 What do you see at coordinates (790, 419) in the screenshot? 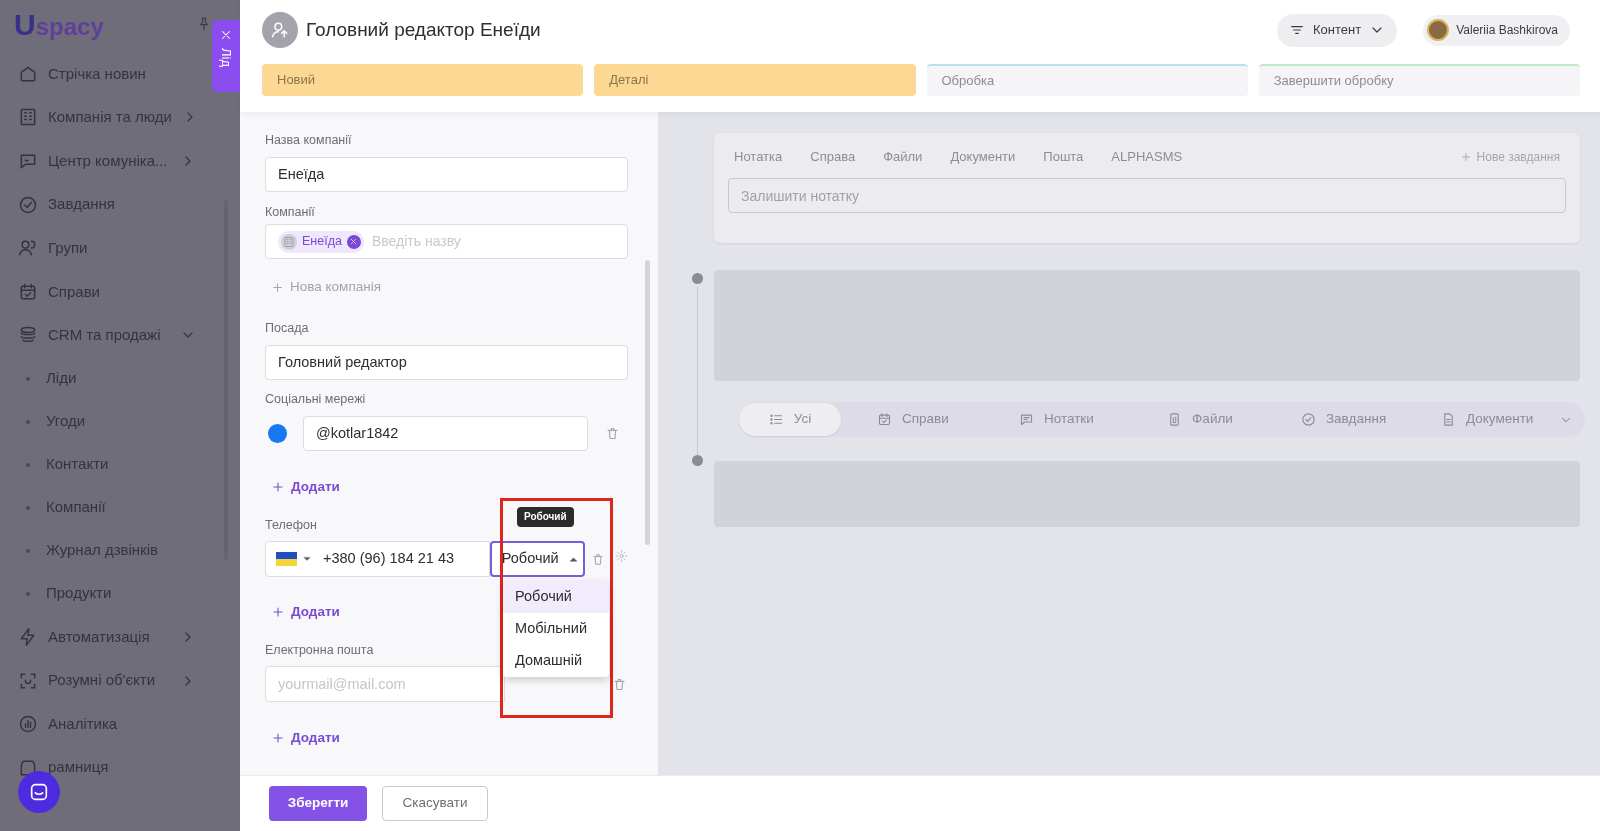
I see `filter-tab: Усі` at bounding box center [790, 419].